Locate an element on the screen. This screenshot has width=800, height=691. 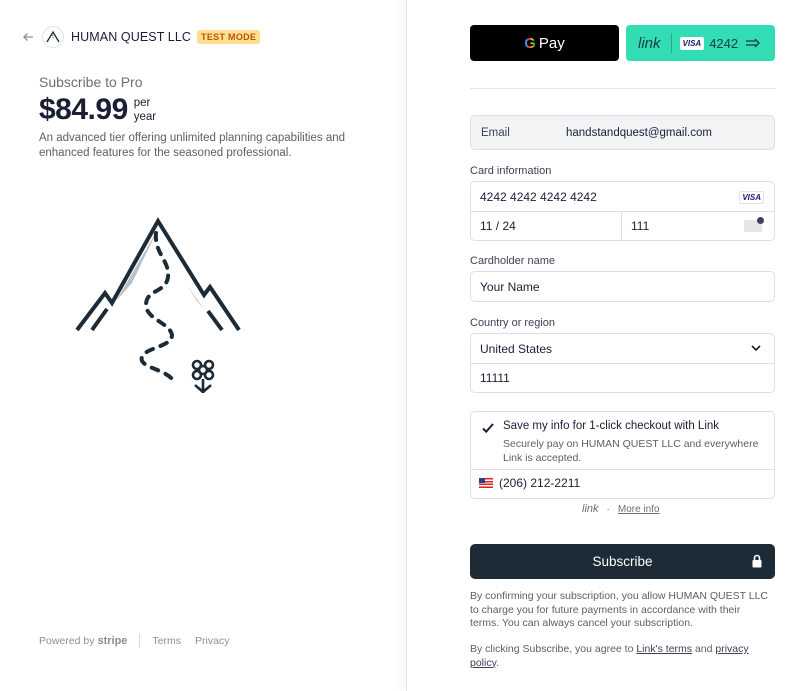
cardholder-group: Your Name is located at coordinates (622, 286).